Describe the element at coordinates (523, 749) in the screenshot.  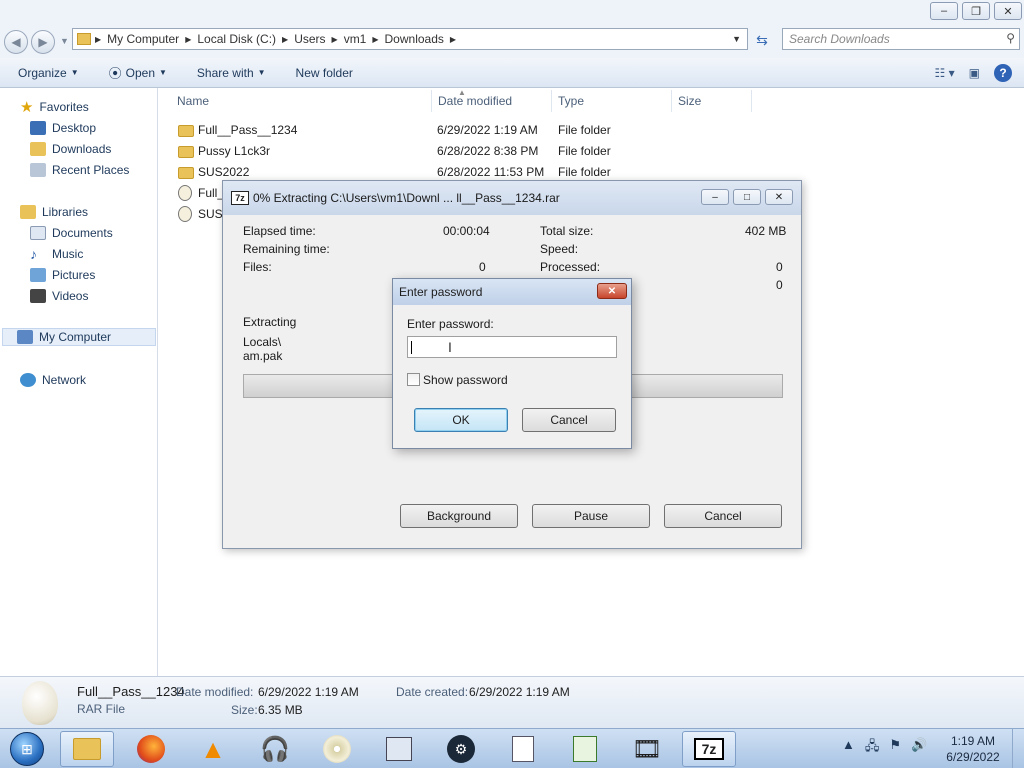
I see `taskbar-document` at that location.